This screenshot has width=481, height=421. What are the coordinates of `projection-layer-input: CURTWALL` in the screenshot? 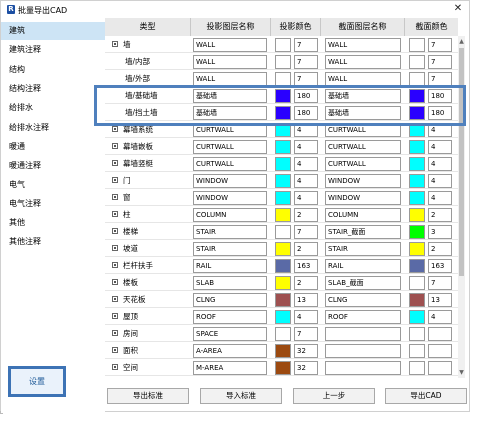 It's located at (230, 164).